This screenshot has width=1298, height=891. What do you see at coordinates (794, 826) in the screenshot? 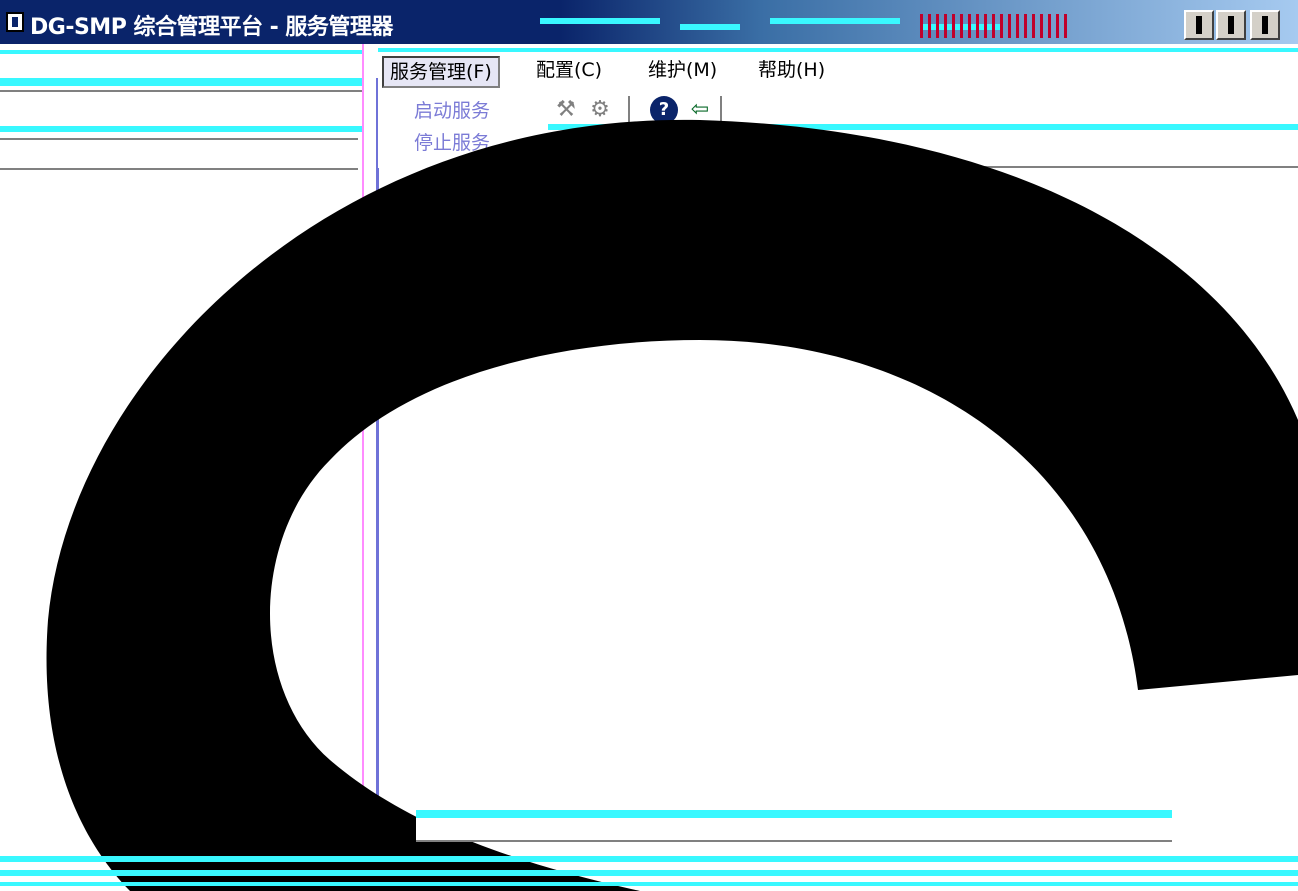
I see `status-bar` at bounding box center [794, 826].